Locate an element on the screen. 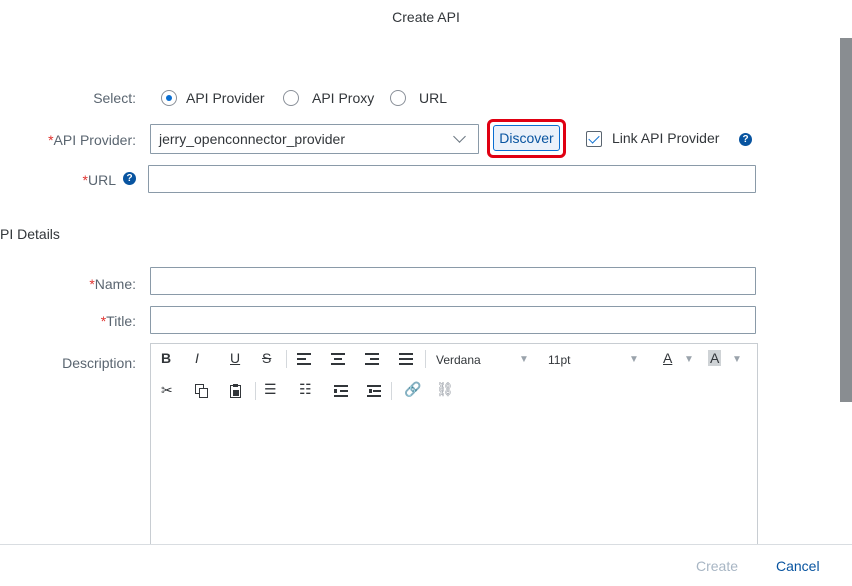 This screenshot has width=852, height=586. link-api-provider-checkbox is located at coordinates (594, 139).